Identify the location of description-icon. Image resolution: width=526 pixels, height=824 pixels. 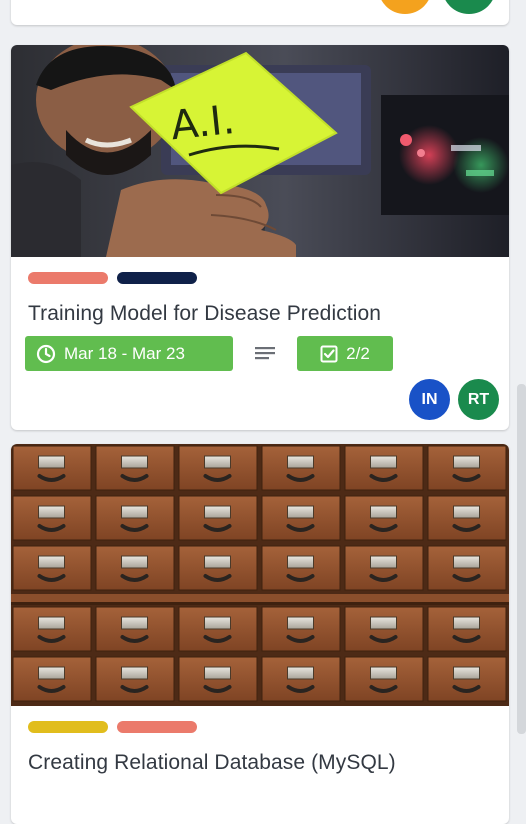
(265, 354).